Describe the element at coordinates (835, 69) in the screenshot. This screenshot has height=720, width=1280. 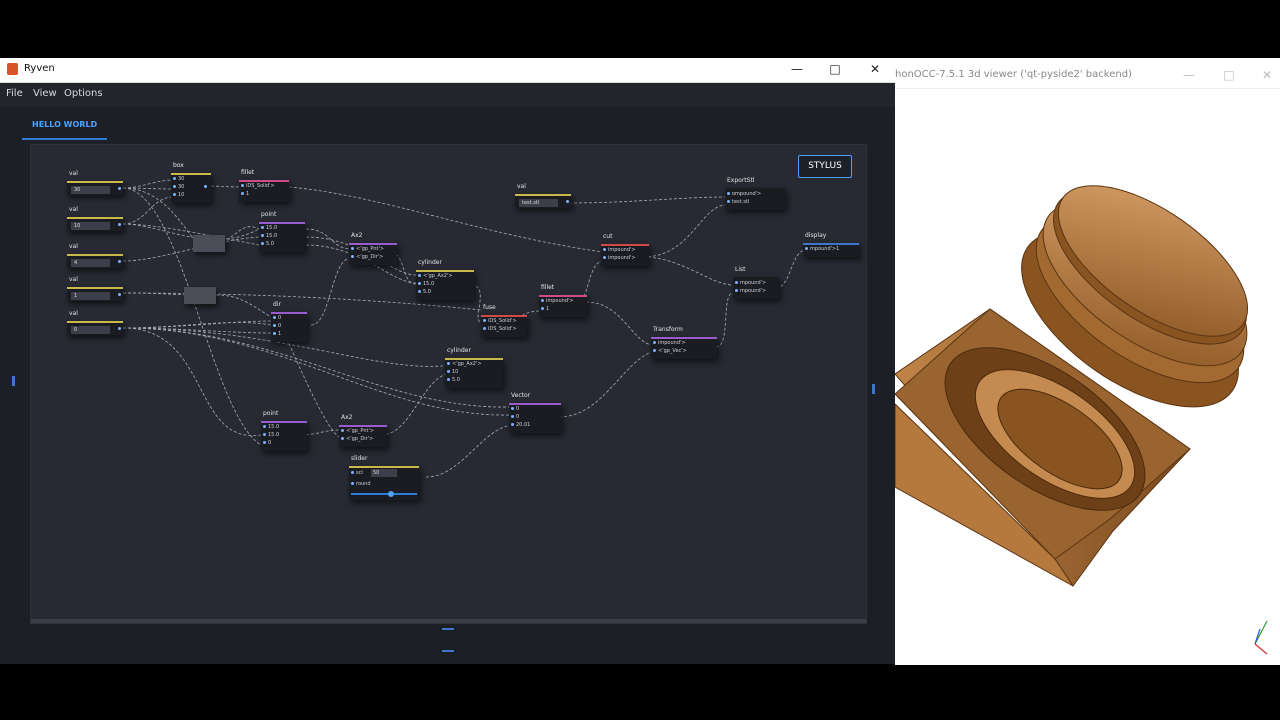
I see `maximize-icon: □` at that location.